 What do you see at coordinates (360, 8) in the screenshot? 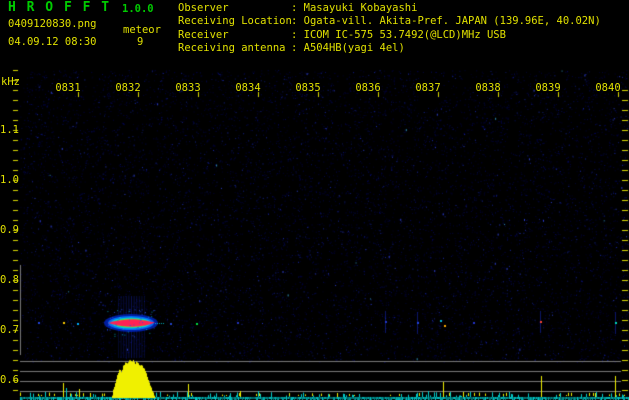
I see `info-value: Masayuki Kobayashi` at bounding box center [360, 8].